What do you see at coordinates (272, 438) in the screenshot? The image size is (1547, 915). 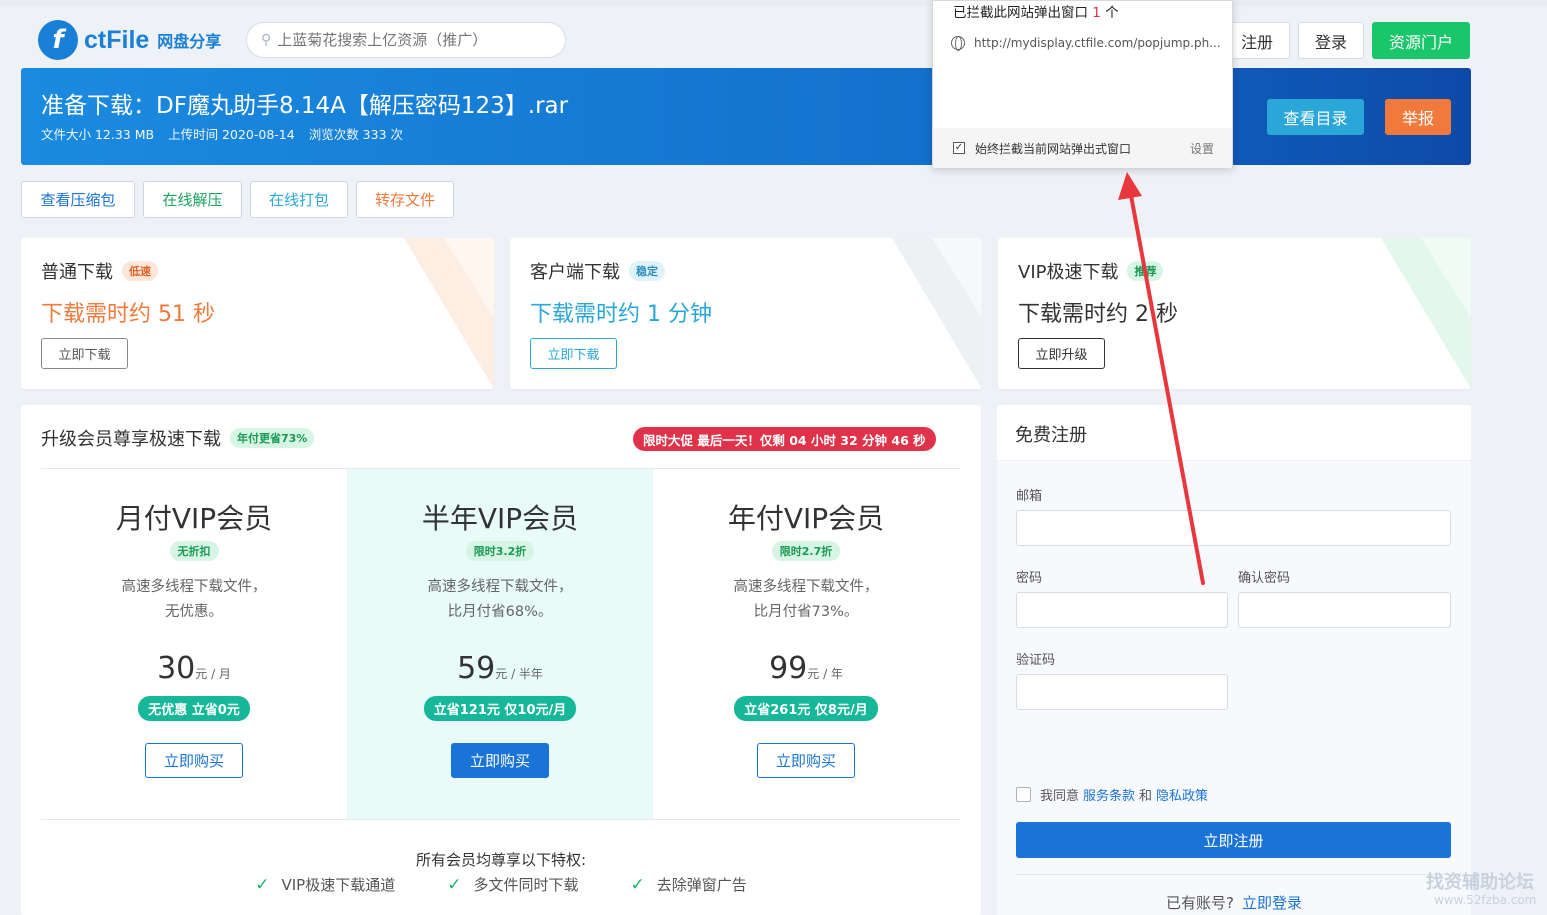 I see `vip-title-tag: 年付更省73%` at bounding box center [272, 438].